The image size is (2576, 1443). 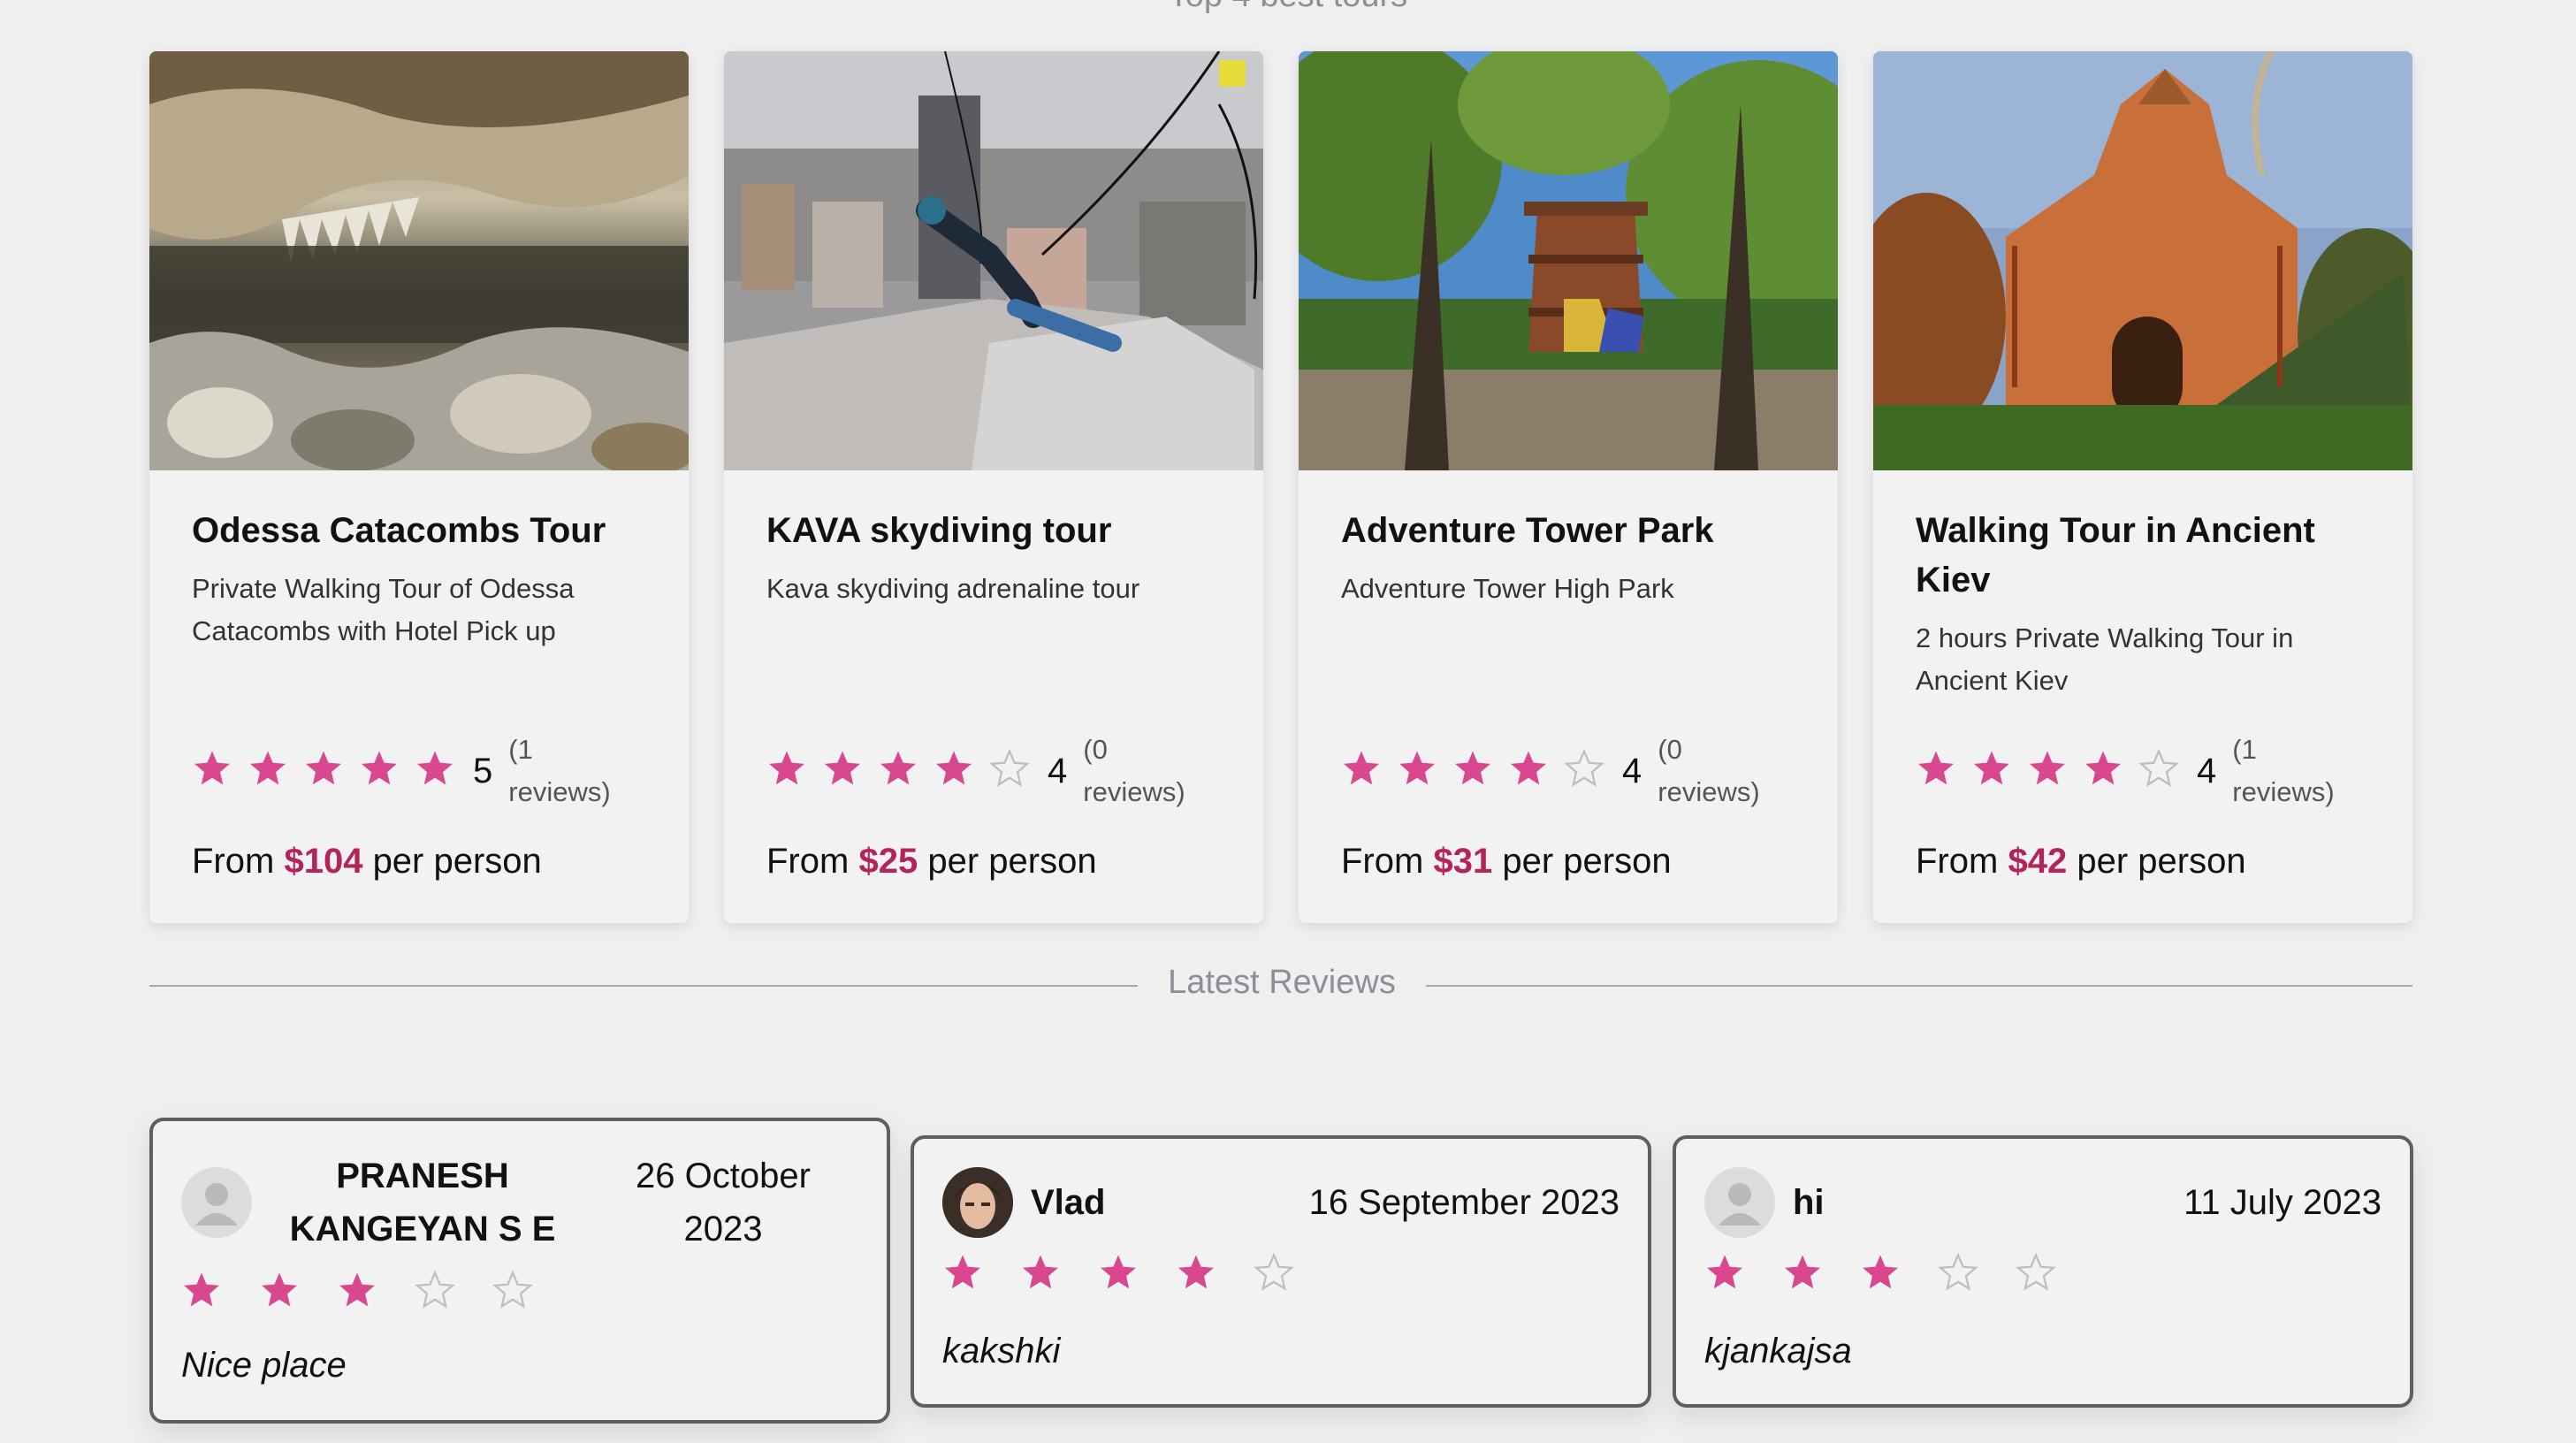 I want to click on reviewer-name: Vlad, so click(x=1068, y=1202).